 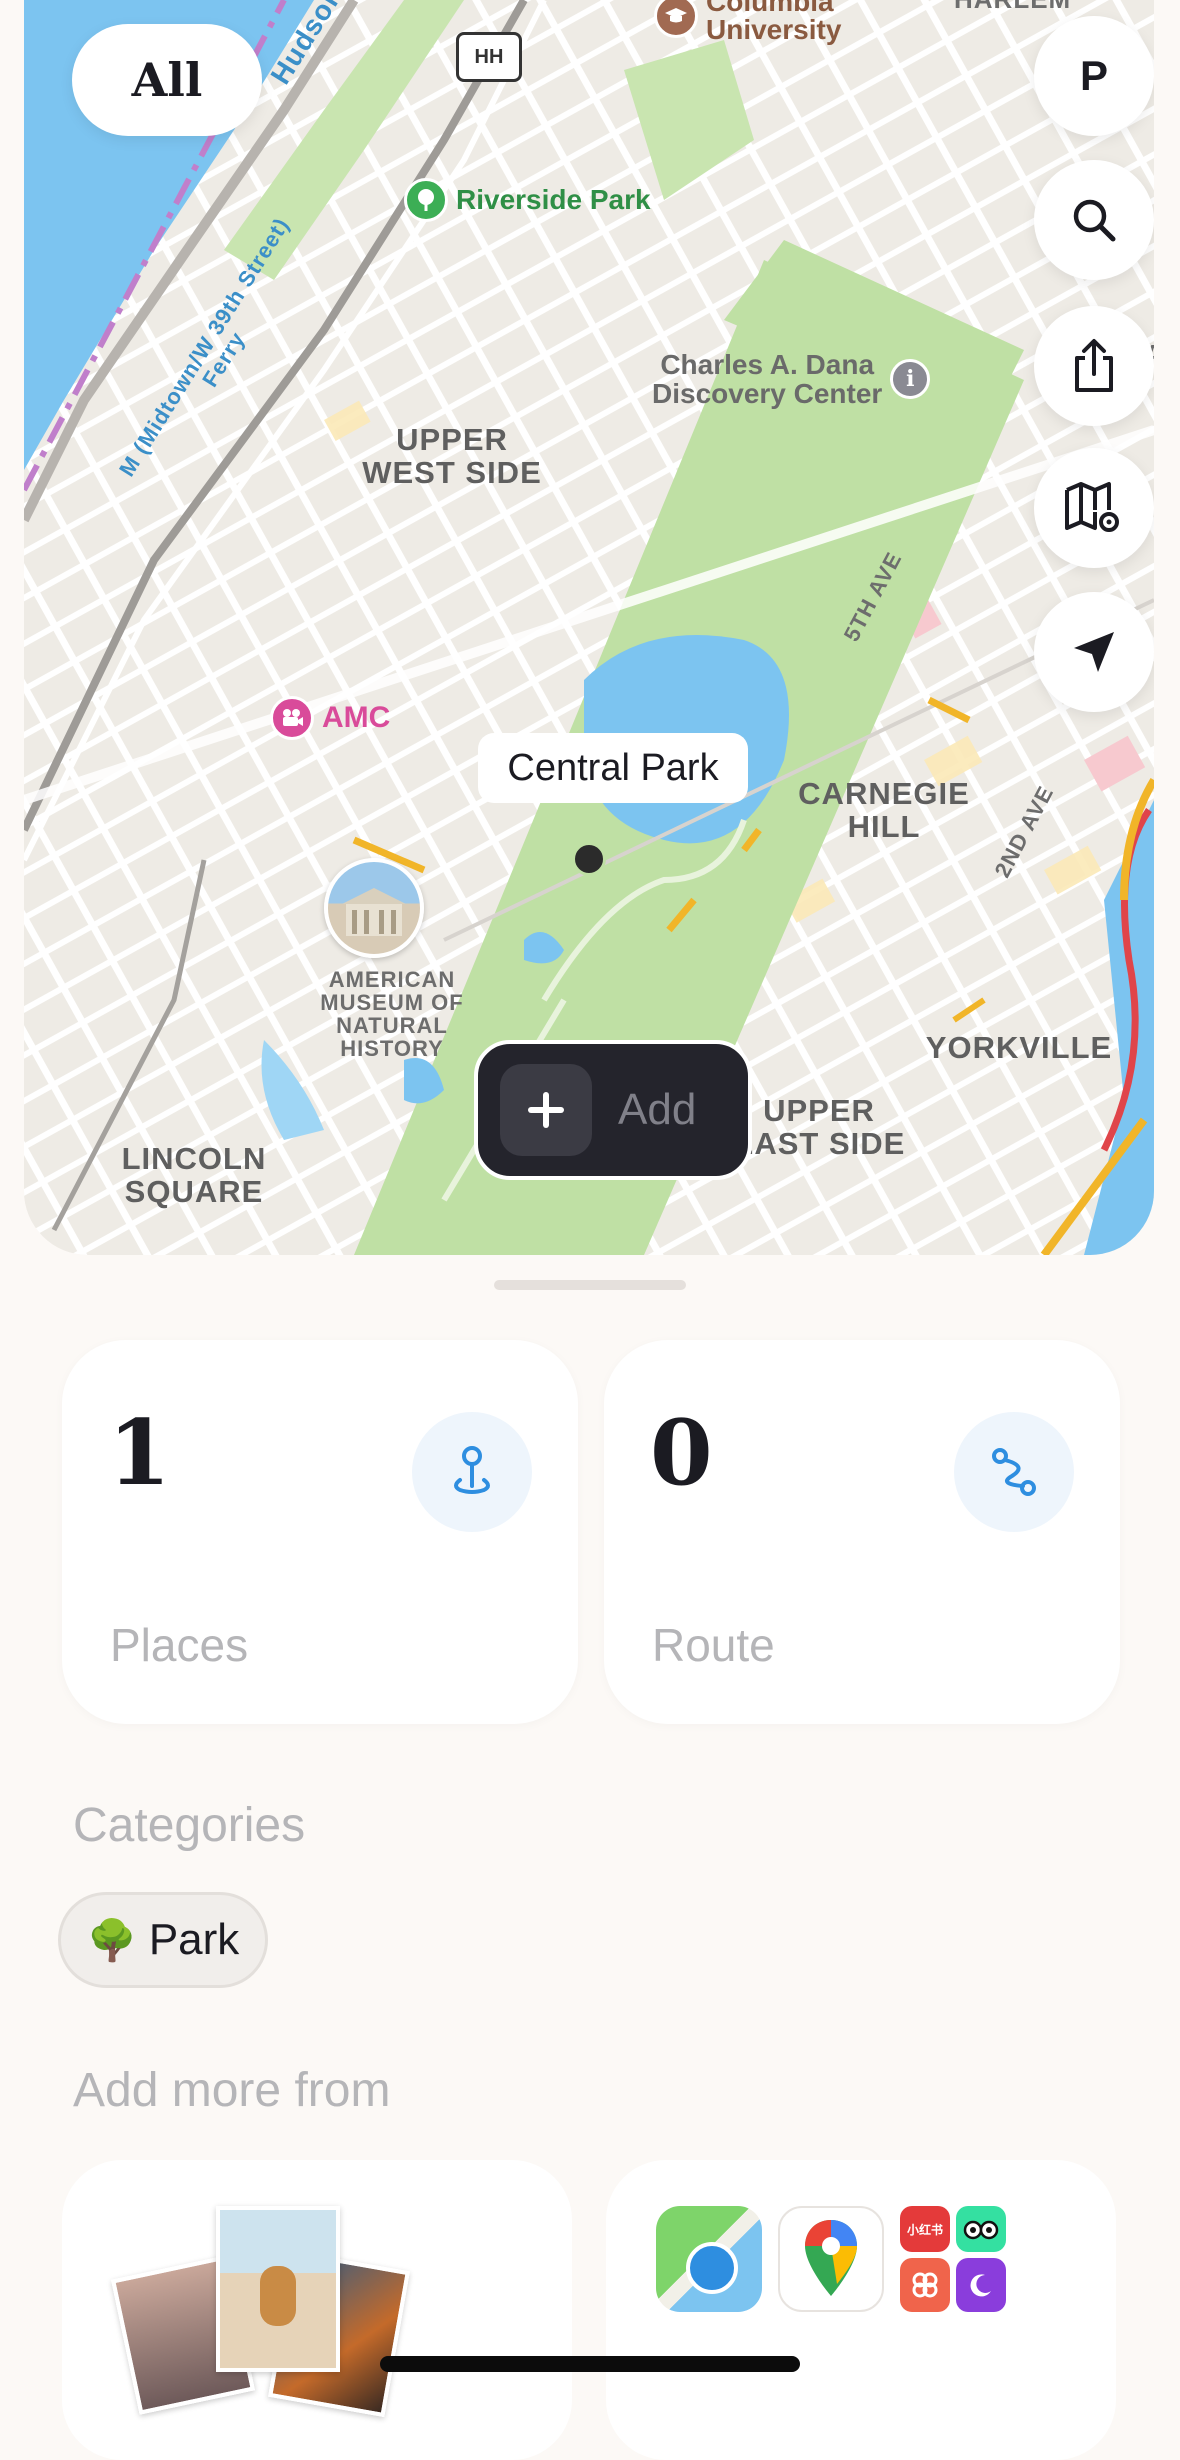 I want to click on xhs-text: 小红书, so click(x=924, y=2229).